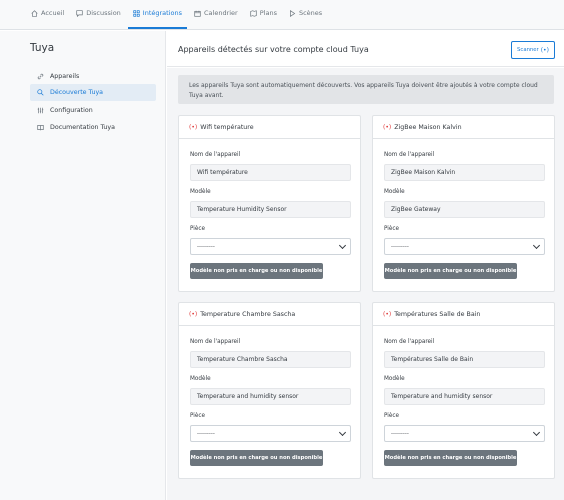 The width and height of the screenshot is (564, 500). What do you see at coordinates (40, 92) in the screenshot?
I see `search-icon` at bounding box center [40, 92].